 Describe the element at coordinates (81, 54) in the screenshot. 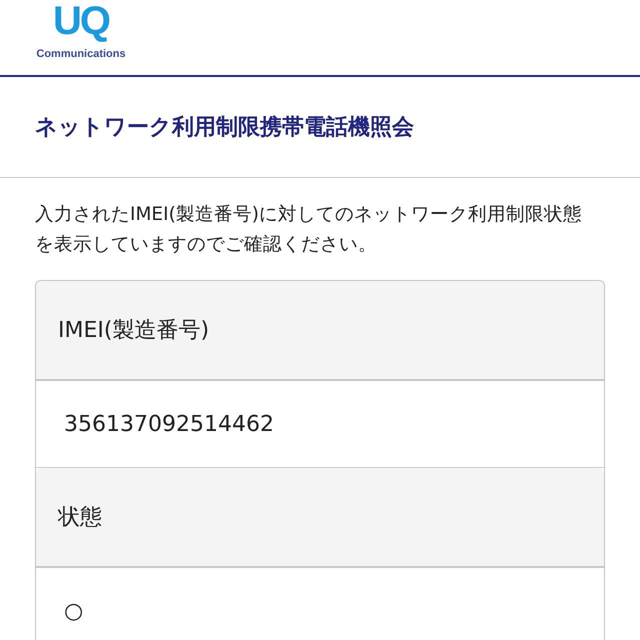

I see `logo-subtitle: Communications` at that location.